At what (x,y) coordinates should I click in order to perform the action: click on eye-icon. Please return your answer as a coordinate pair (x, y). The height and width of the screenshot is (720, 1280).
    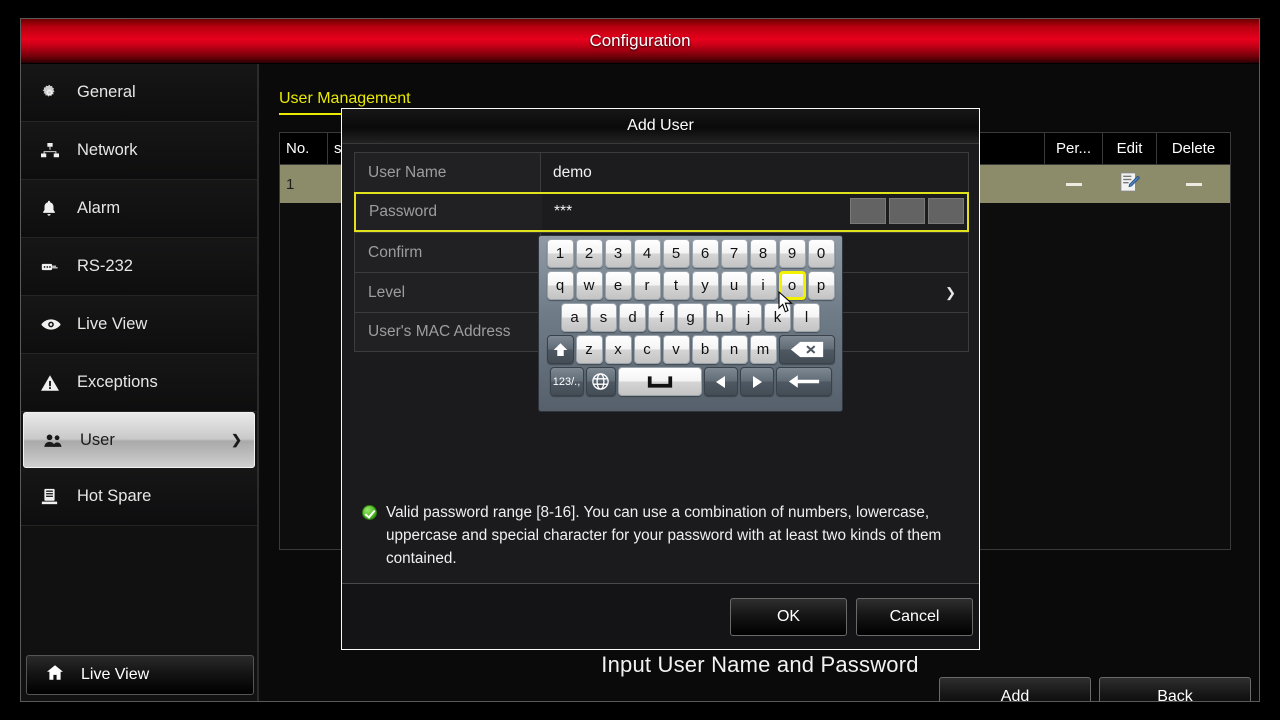
    Looking at the image, I should click on (54, 324).